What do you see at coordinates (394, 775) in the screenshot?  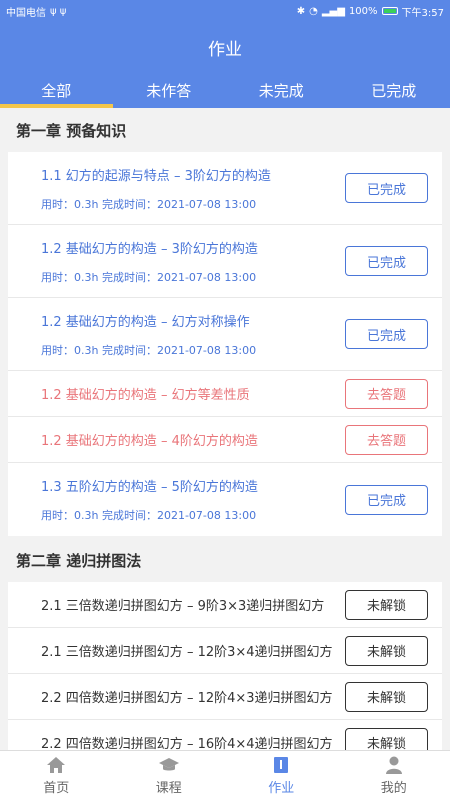 I see `nav-profile: 我的` at bounding box center [394, 775].